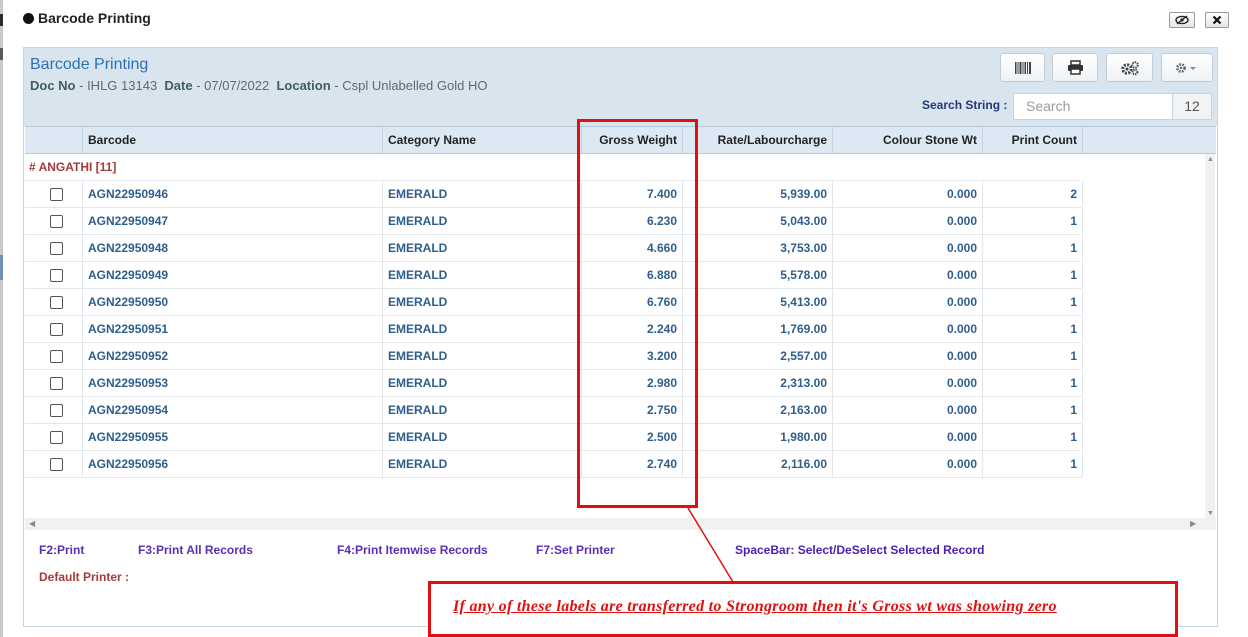  What do you see at coordinates (710, 545) in the screenshot?
I see `annotation-connector` at bounding box center [710, 545].